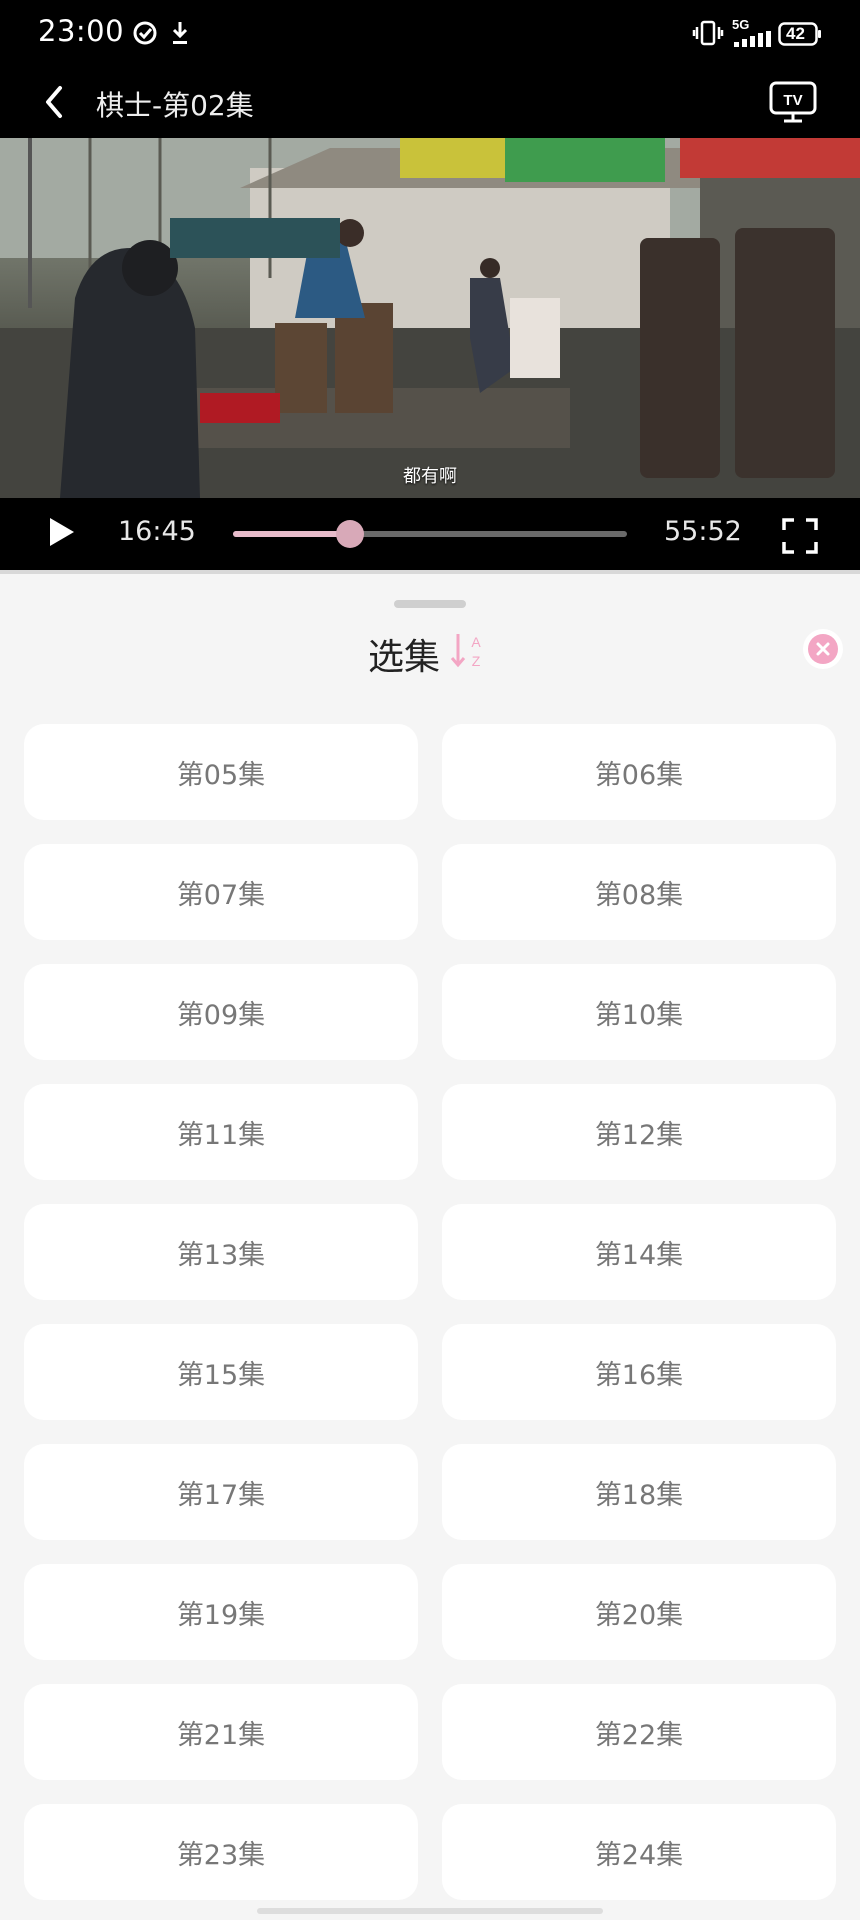 This screenshot has height=1920, width=860. What do you see at coordinates (221, 1492) in the screenshot?
I see `episode-button: 第17集` at bounding box center [221, 1492].